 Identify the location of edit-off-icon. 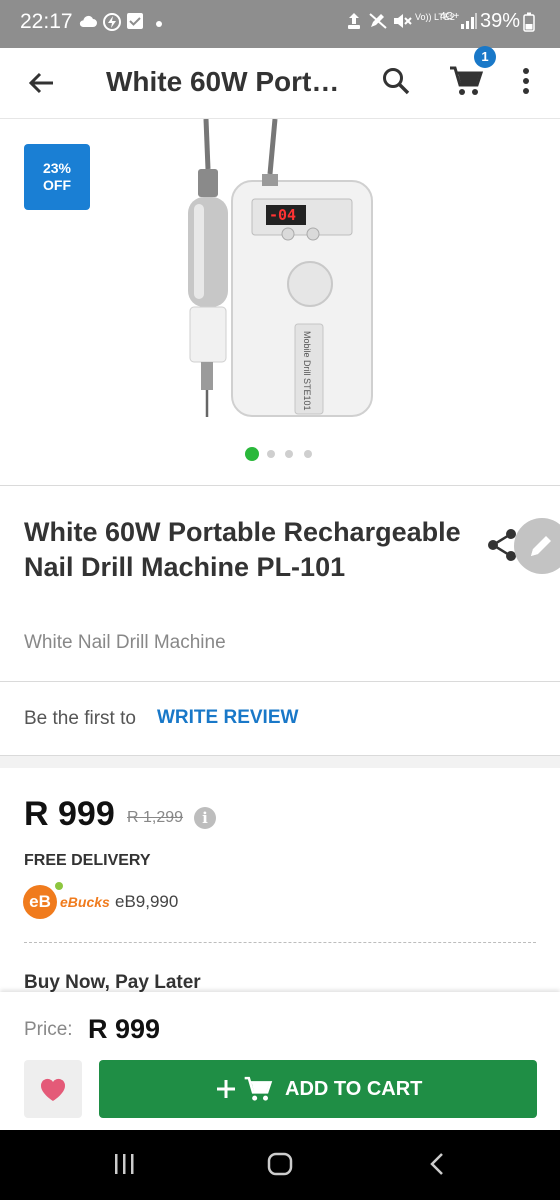
(378, 21).